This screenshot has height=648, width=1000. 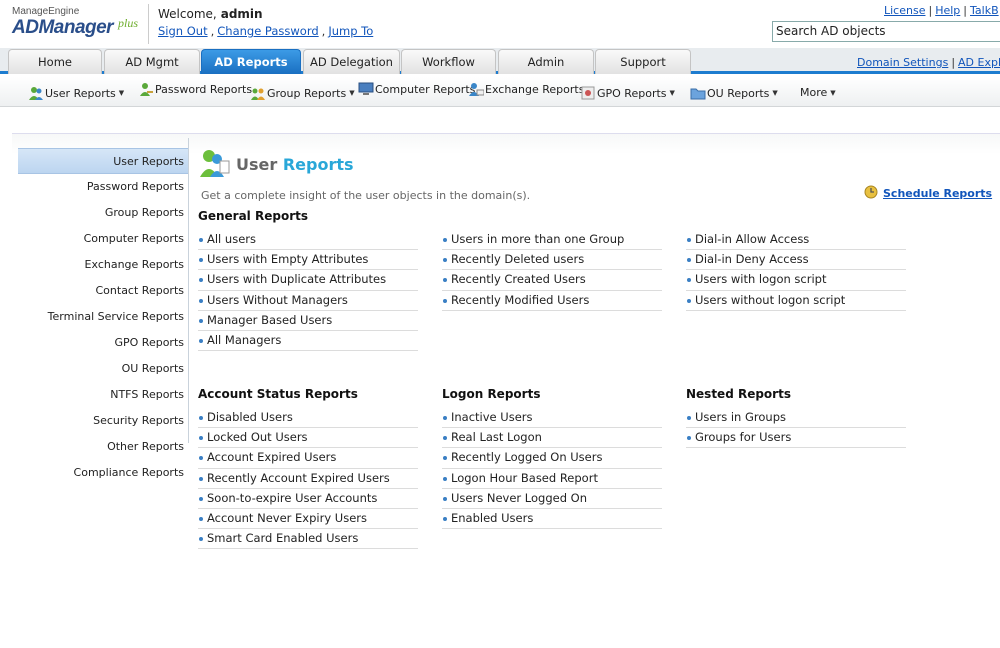 I want to click on list-item: Inactive Users, so click(x=552, y=418).